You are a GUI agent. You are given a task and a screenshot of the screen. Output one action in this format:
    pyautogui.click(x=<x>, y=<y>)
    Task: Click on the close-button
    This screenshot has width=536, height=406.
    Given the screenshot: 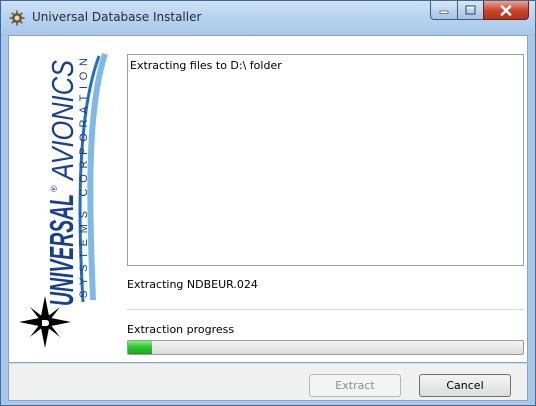 What is the action you would take?
    pyautogui.click(x=506, y=10)
    